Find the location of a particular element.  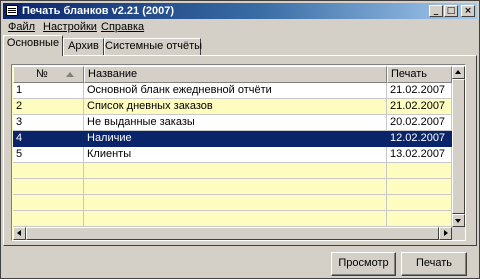

row-number: 5 is located at coordinates (48, 155).